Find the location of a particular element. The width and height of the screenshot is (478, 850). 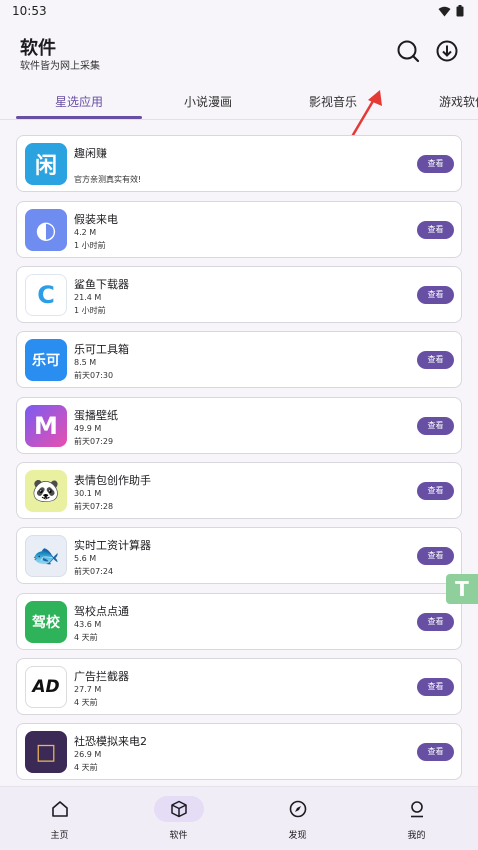

app-icon: 乐可 is located at coordinates (46, 360).